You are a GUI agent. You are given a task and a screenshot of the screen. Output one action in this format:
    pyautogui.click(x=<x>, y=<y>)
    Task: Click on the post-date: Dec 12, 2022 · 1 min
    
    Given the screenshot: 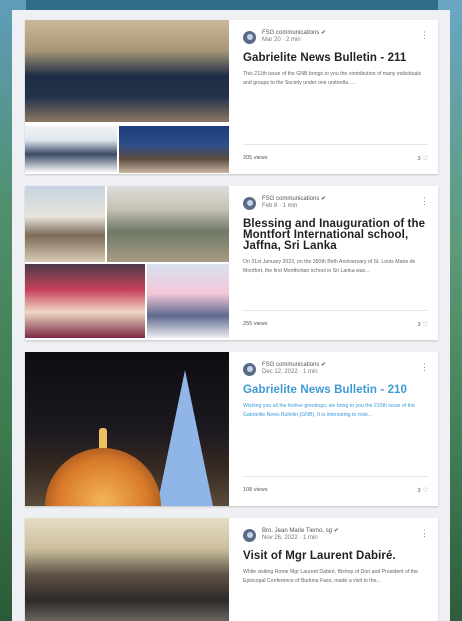 What is the action you would take?
    pyautogui.click(x=290, y=372)
    